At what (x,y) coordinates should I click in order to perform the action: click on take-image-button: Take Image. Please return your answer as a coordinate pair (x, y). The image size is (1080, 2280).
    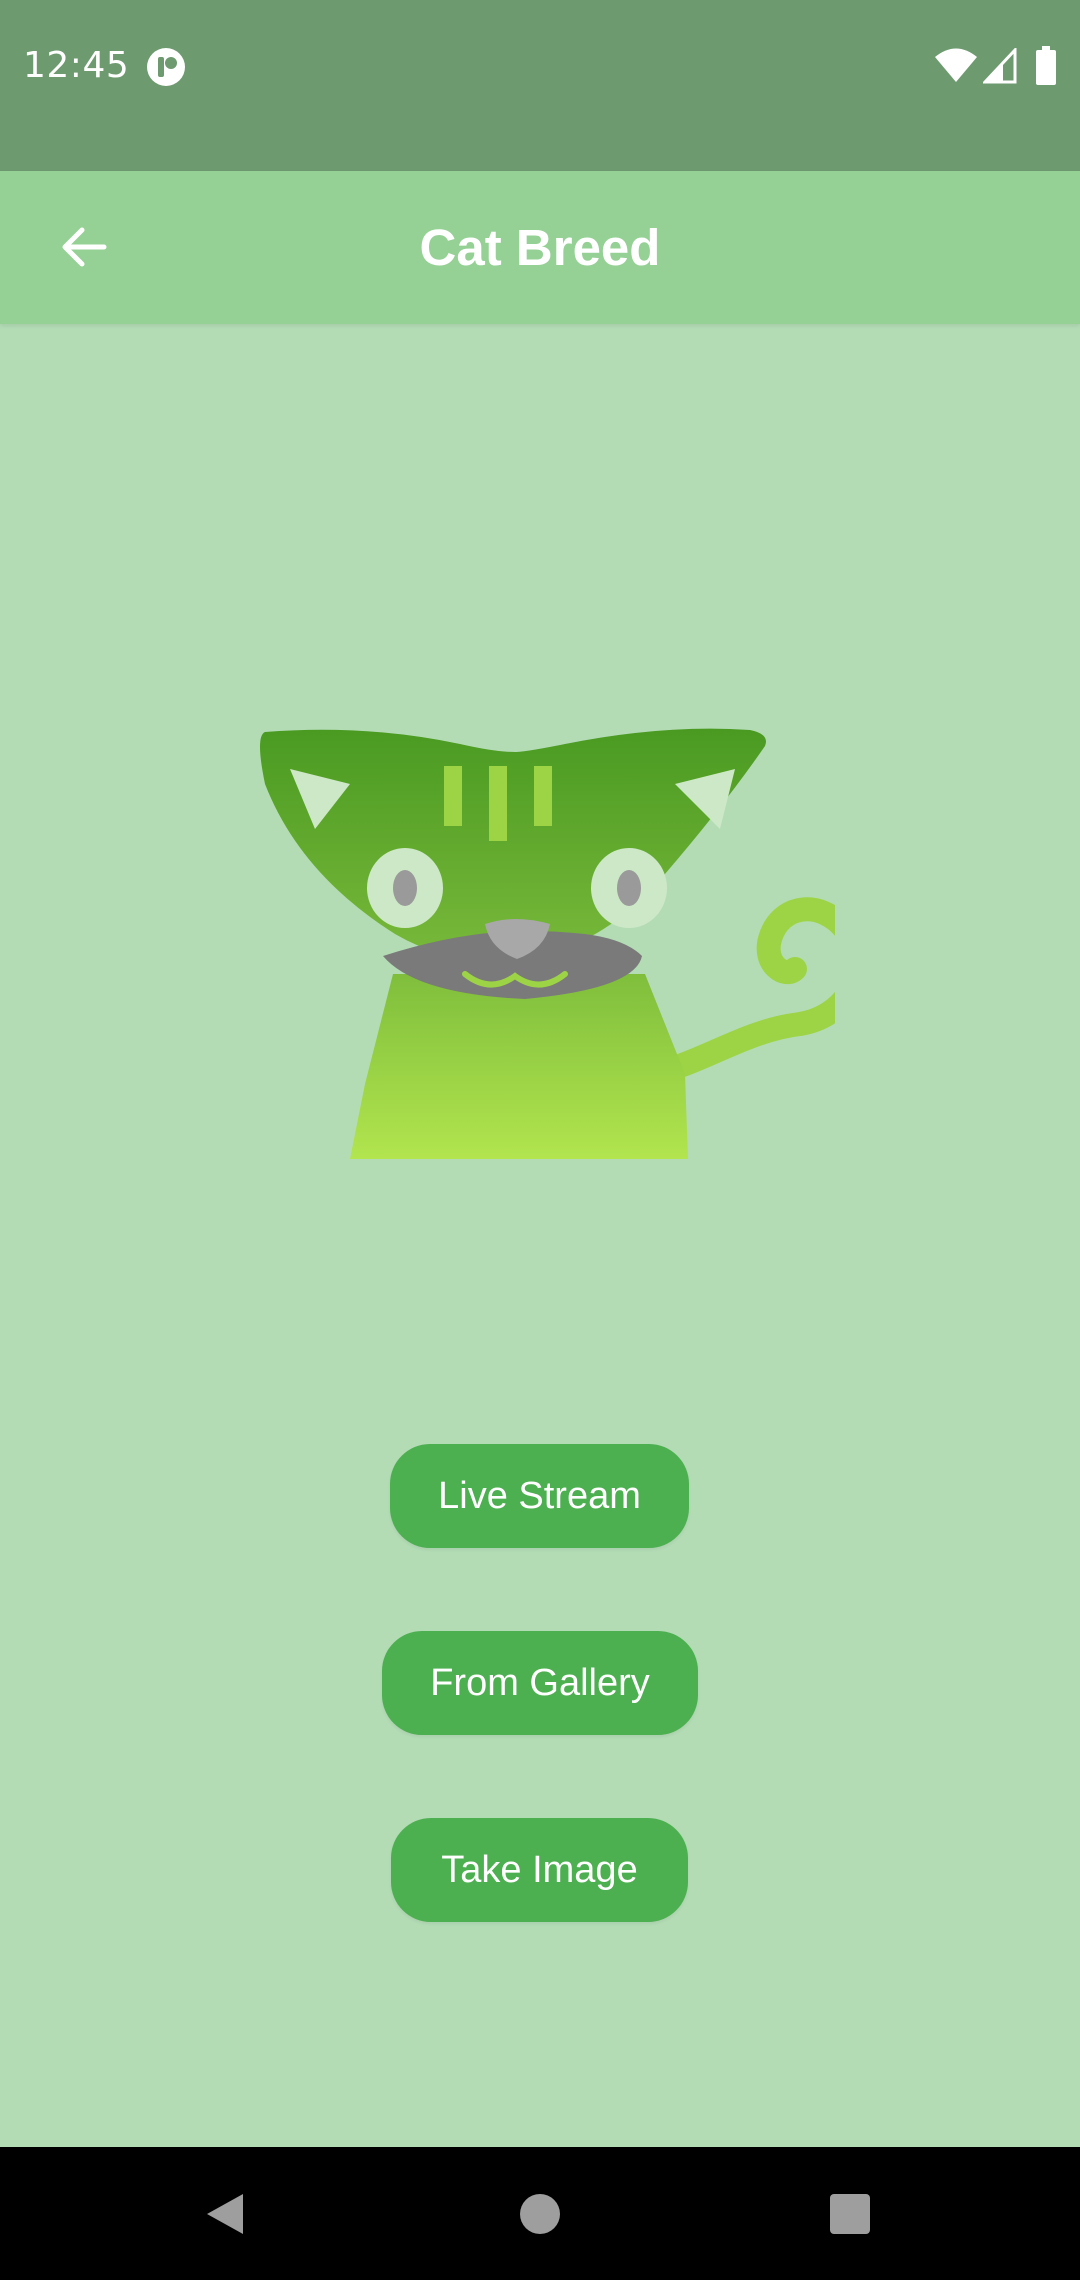
    Looking at the image, I should click on (539, 1870).